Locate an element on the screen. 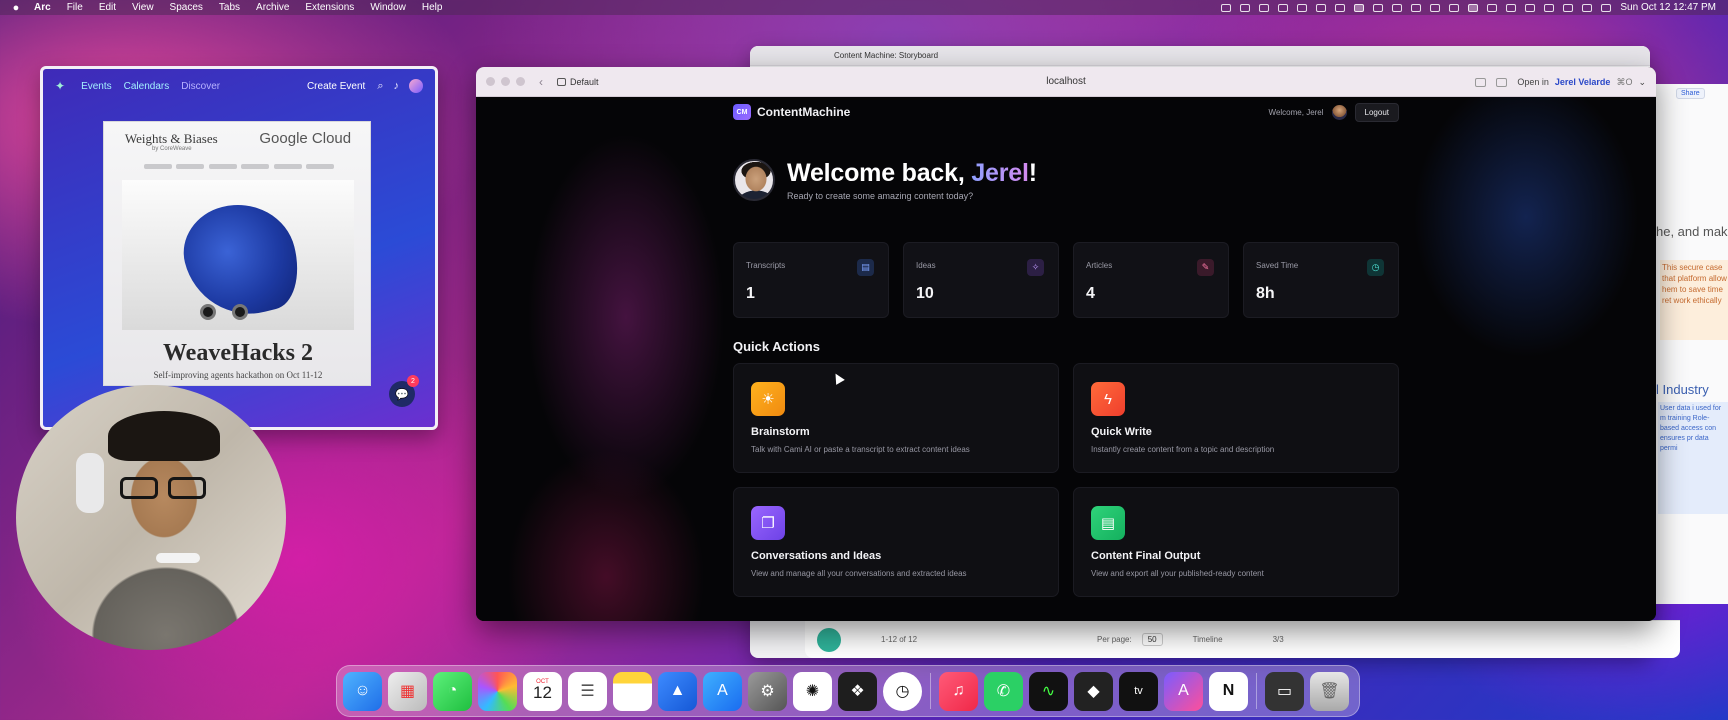  per-page-select: 50 is located at coordinates (1152, 639).